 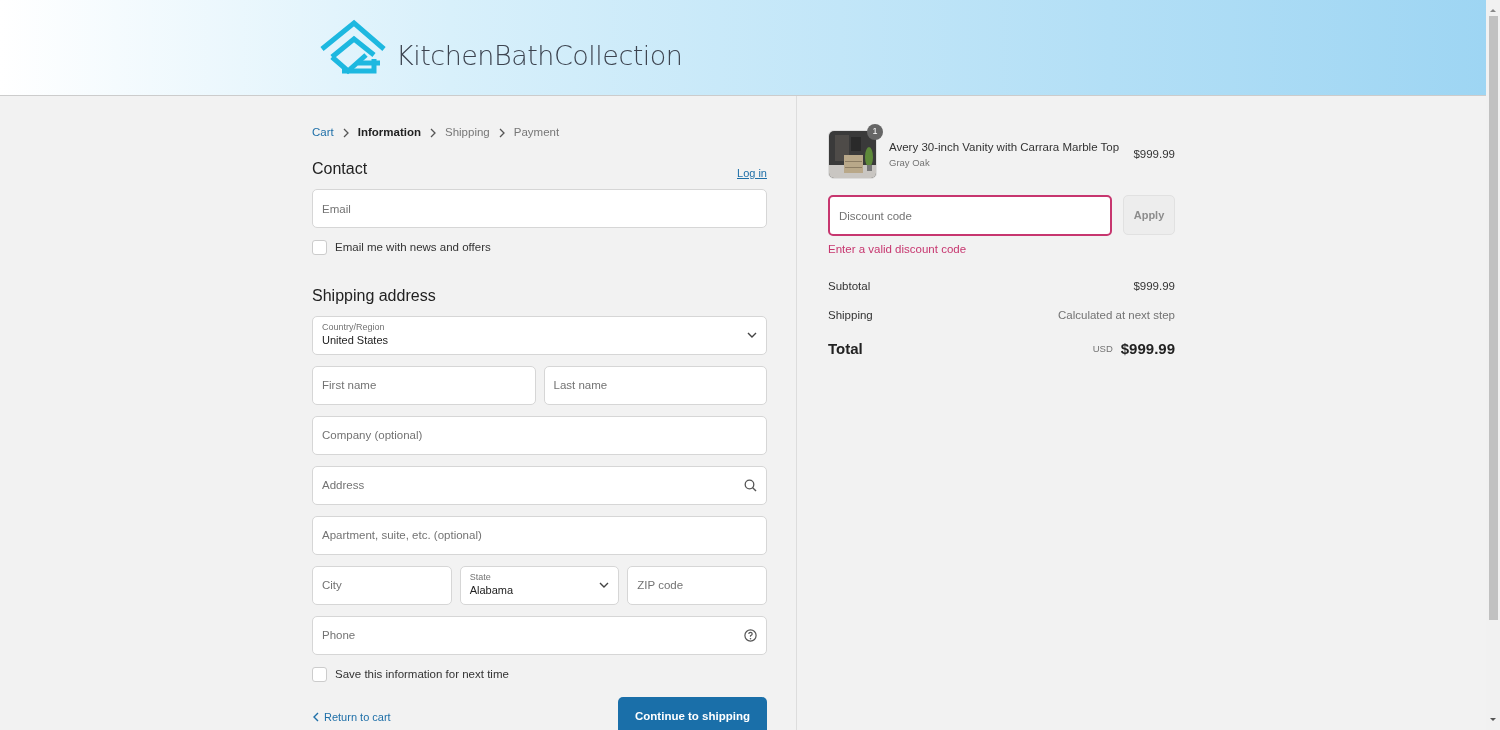 I want to click on input-field: Company (optional), so click(x=539, y=435).